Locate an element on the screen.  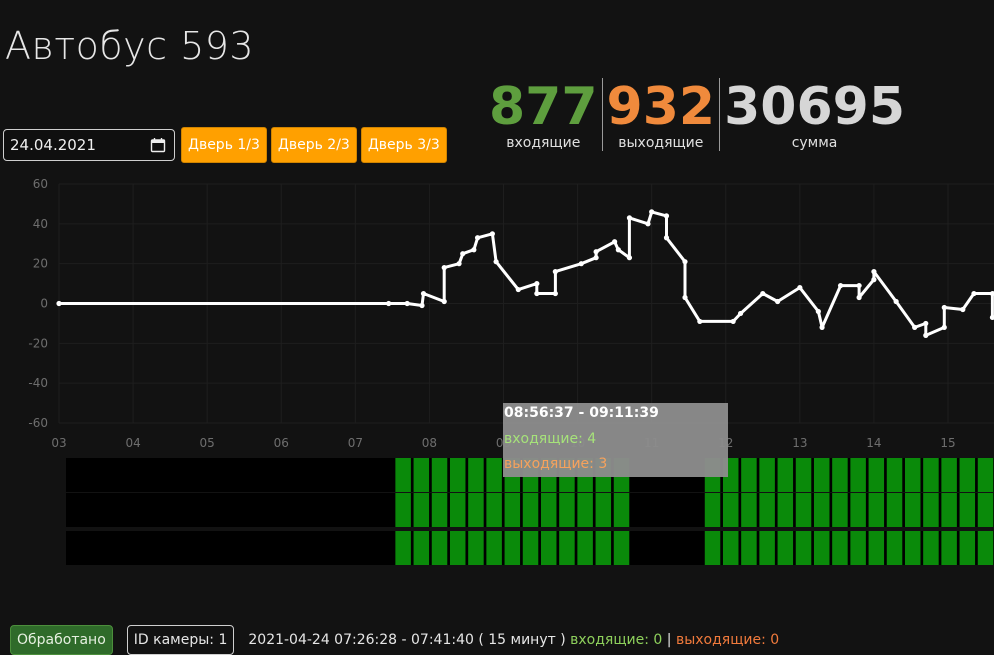
incoming-count: 877 is located at coordinates (543, 107).